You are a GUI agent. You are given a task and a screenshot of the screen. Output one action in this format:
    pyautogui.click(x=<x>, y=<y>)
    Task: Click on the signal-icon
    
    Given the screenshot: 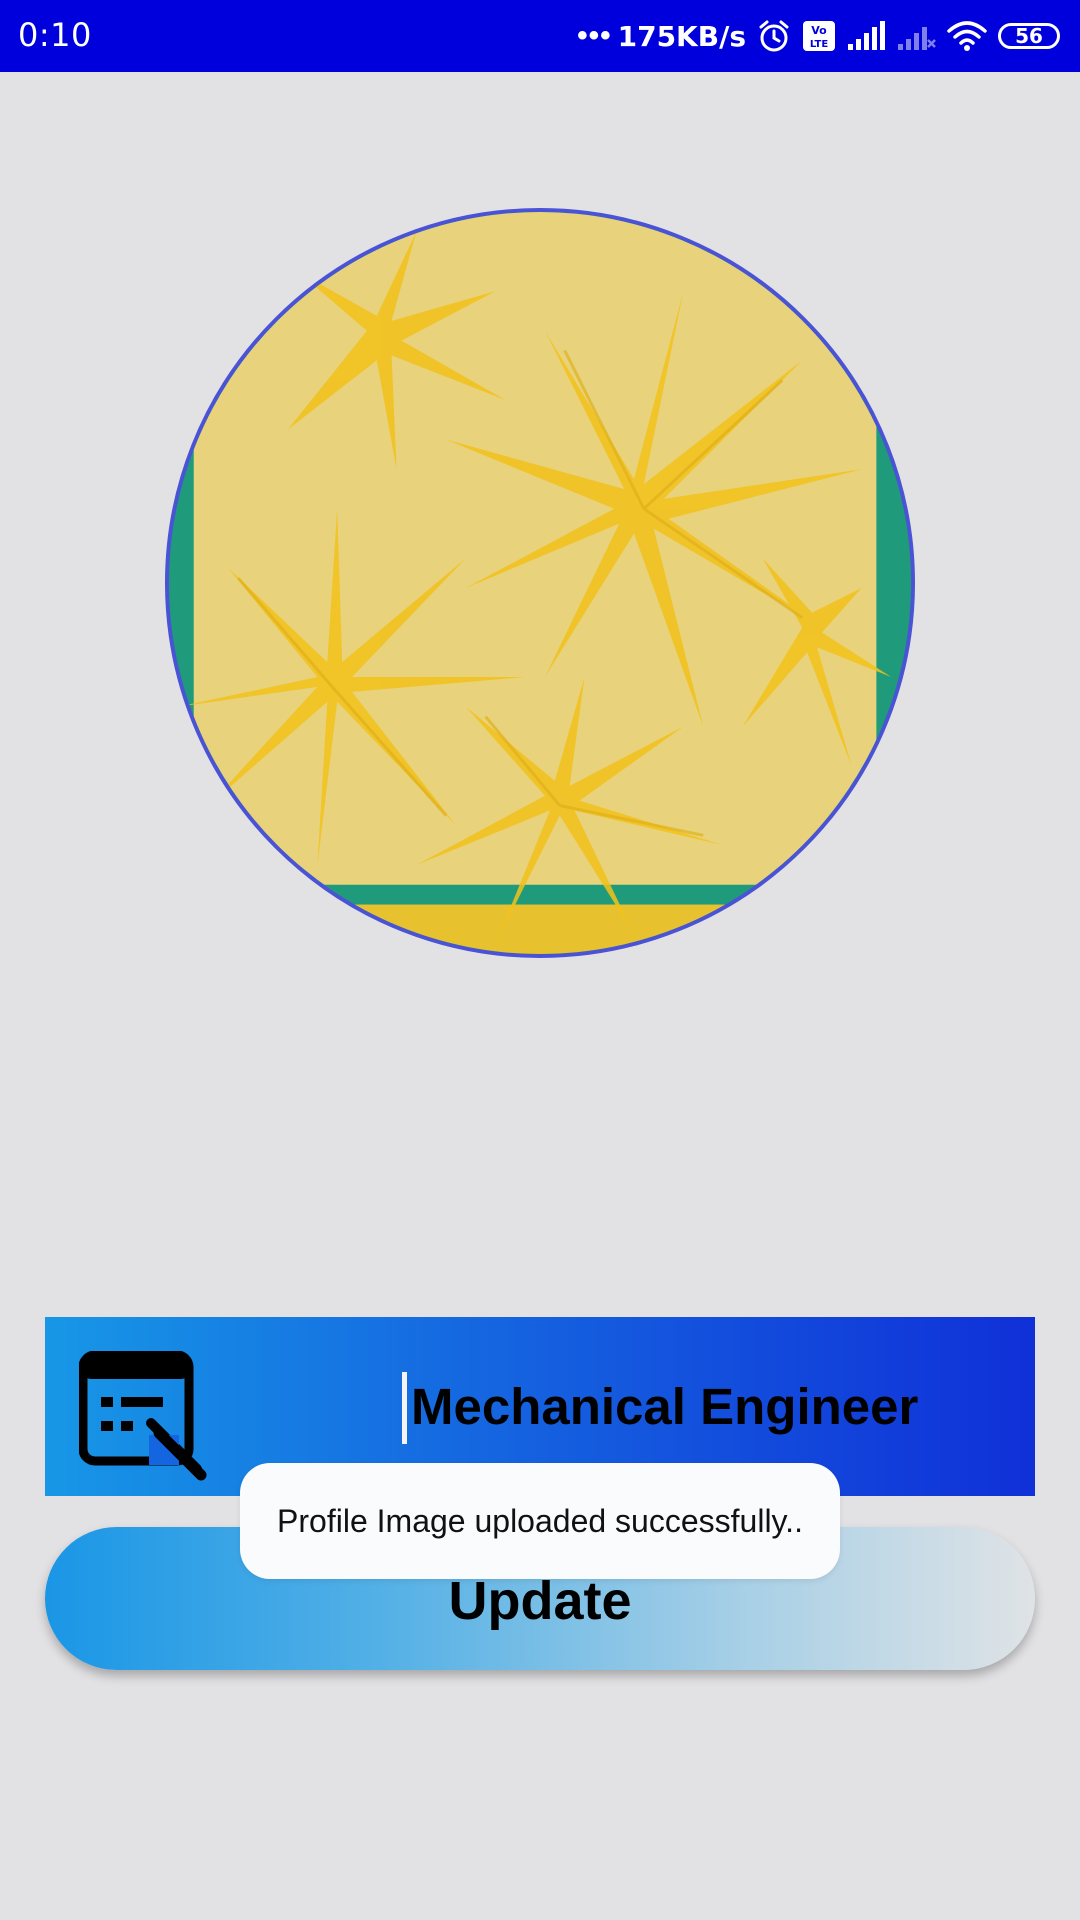 What is the action you would take?
    pyautogui.click(x=866, y=35)
    